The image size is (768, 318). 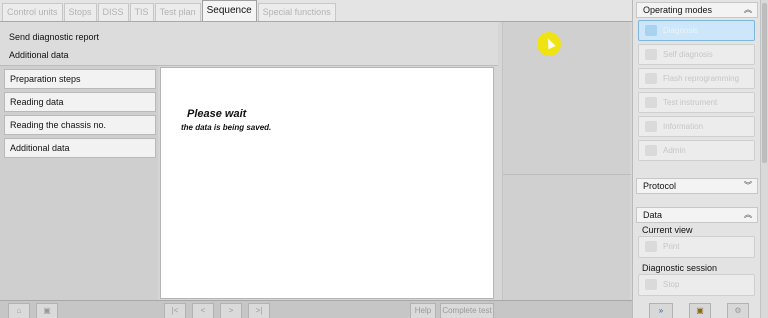 I want to click on print-button: Print, so click(x=696, y=247).